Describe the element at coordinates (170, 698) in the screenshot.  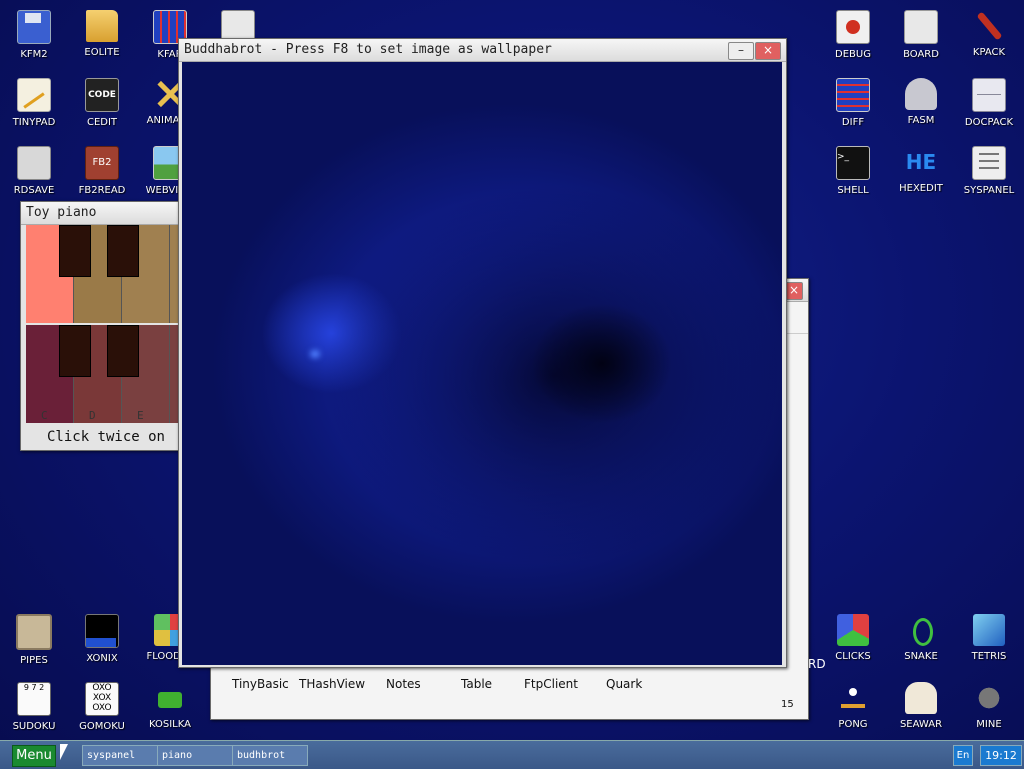
I see `lawnmower-icon` at that location.